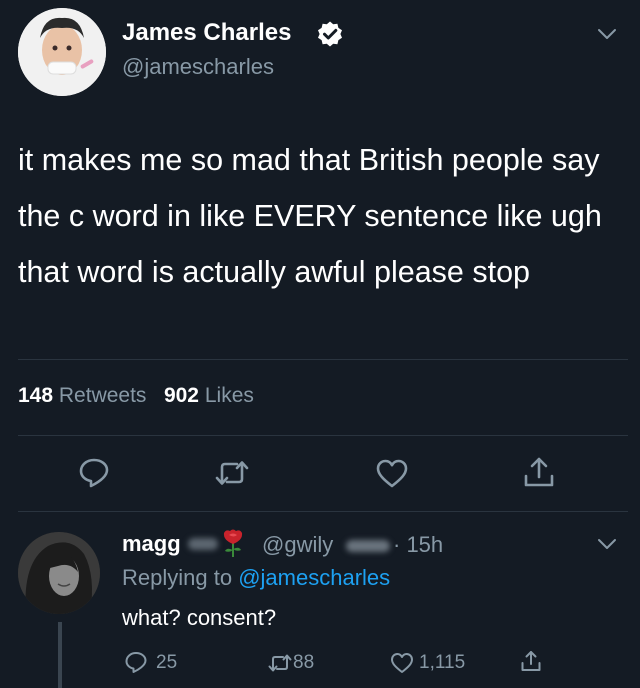 Image resolution: width=640 pixels, height=688 pixels. Describe the element at coordinates (166, 663) in the screenshot. I see `reply-count: 25` at that location.